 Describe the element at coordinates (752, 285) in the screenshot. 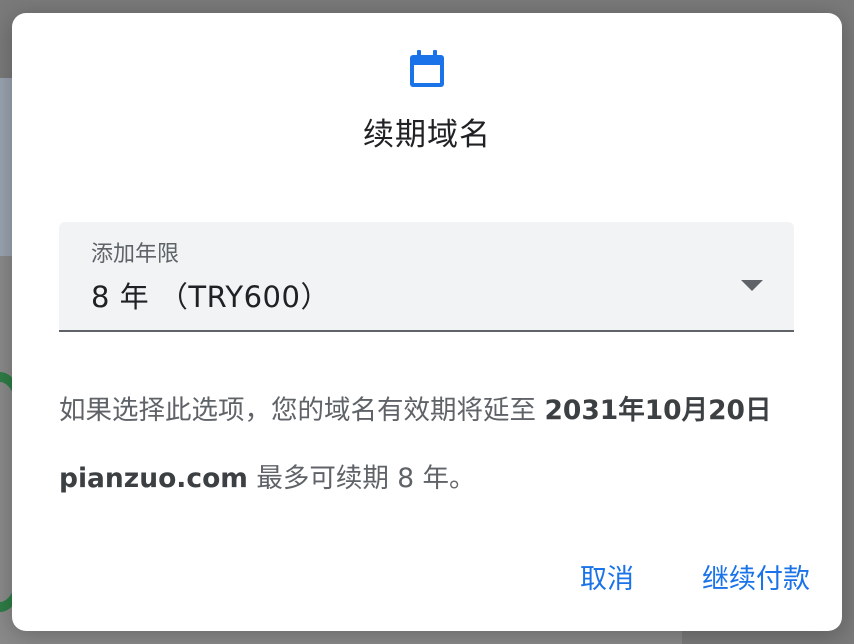

I see `dropdown-arrow-icon` at that location.